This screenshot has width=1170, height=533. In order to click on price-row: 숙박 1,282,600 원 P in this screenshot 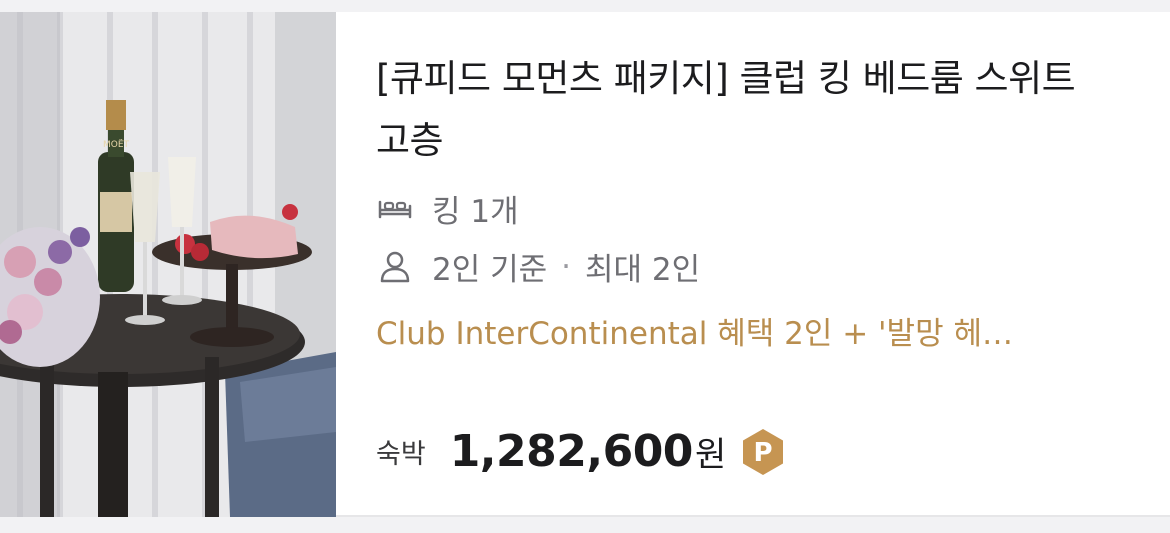, I will do `click(582, 451)`.